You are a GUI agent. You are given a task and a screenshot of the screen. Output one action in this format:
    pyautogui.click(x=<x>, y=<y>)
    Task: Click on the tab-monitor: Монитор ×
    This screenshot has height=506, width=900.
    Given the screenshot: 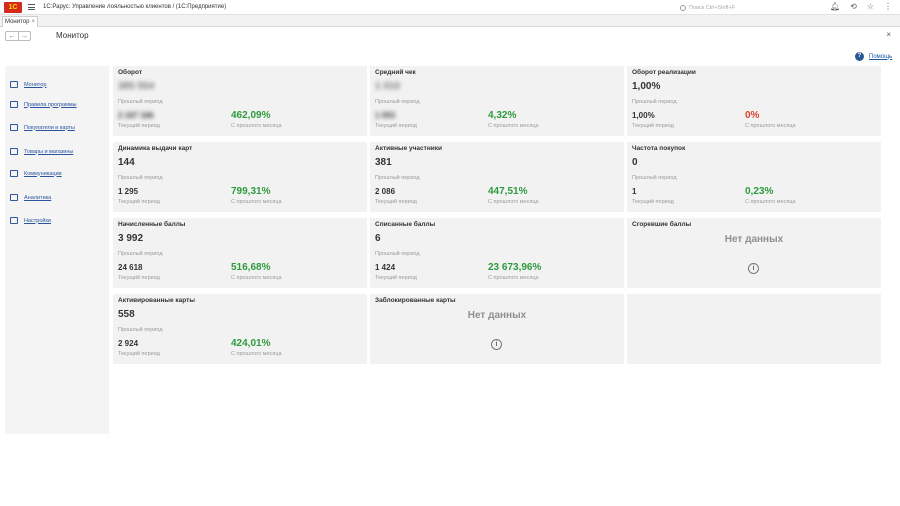 What is the action you would take?
    pyautogui.click(x=20, y=21)
    